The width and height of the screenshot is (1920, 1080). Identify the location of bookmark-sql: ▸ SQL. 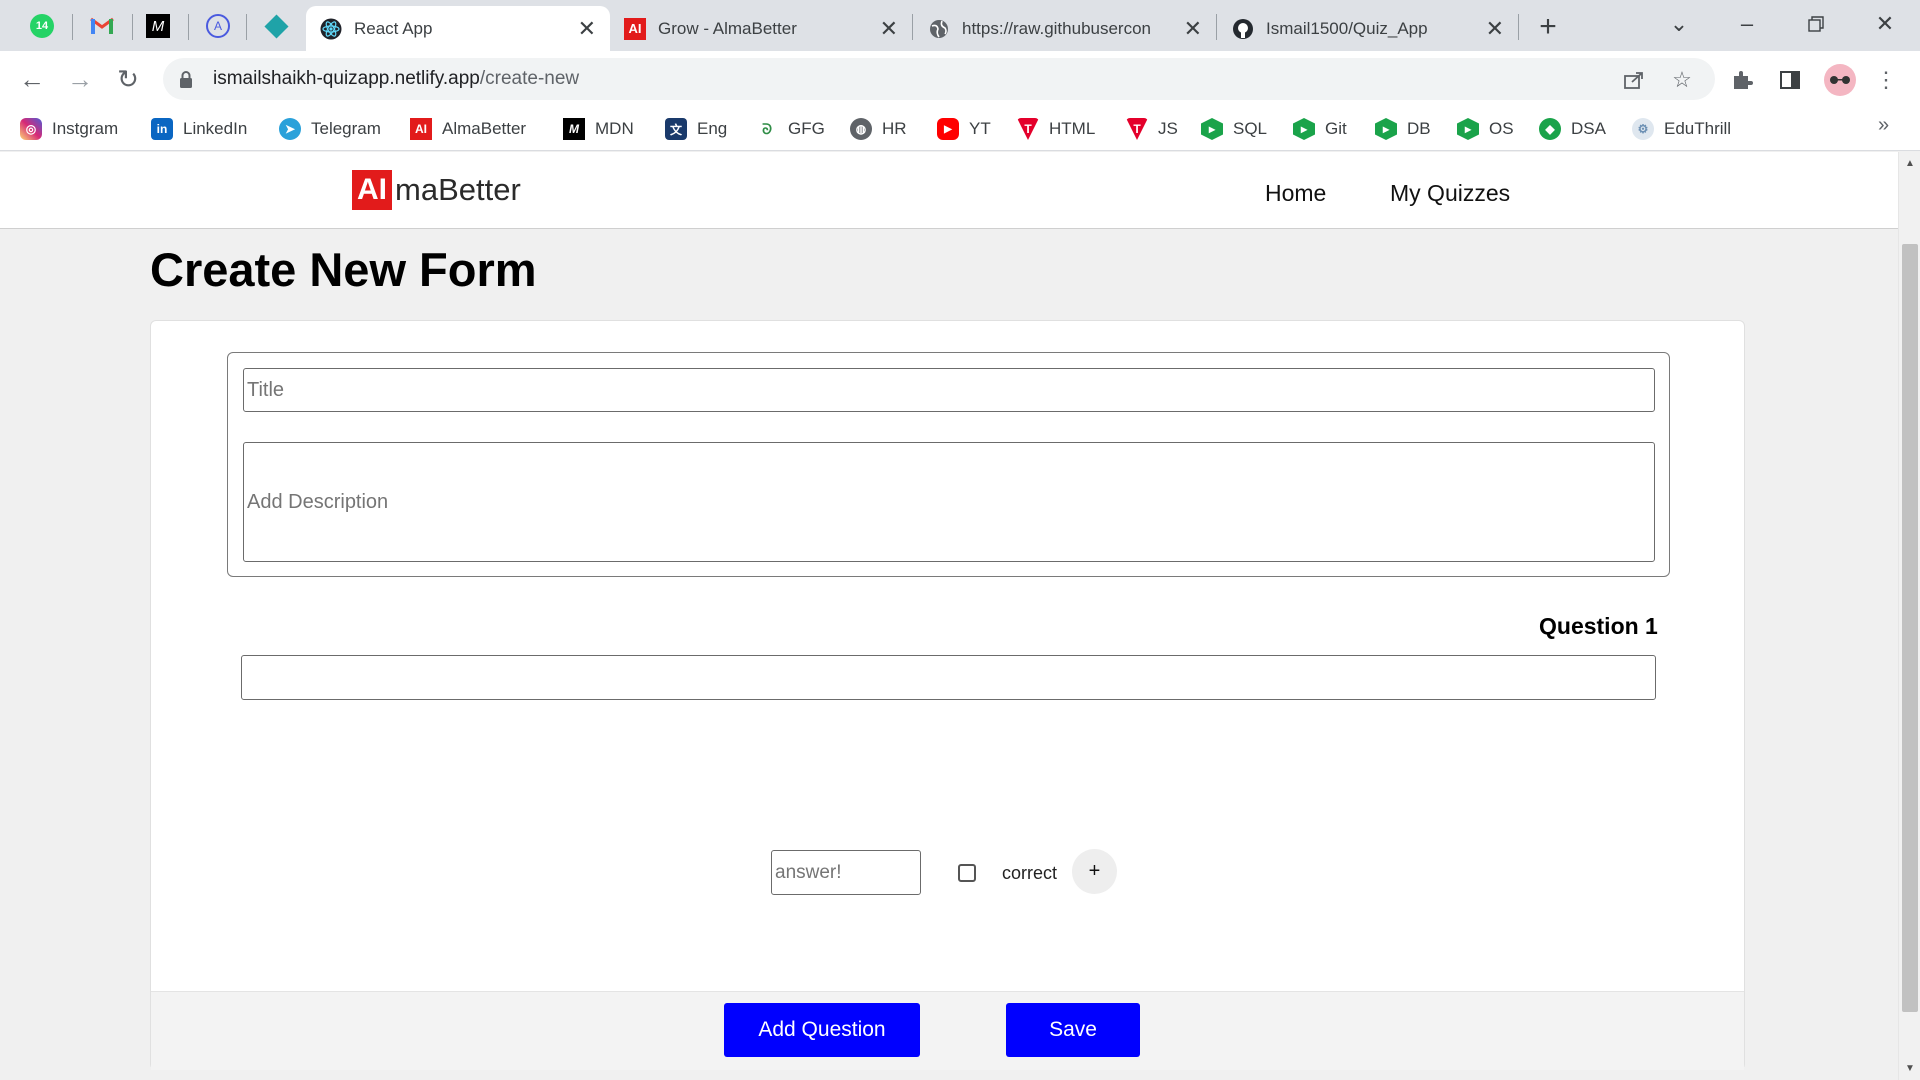
(1234, 129).